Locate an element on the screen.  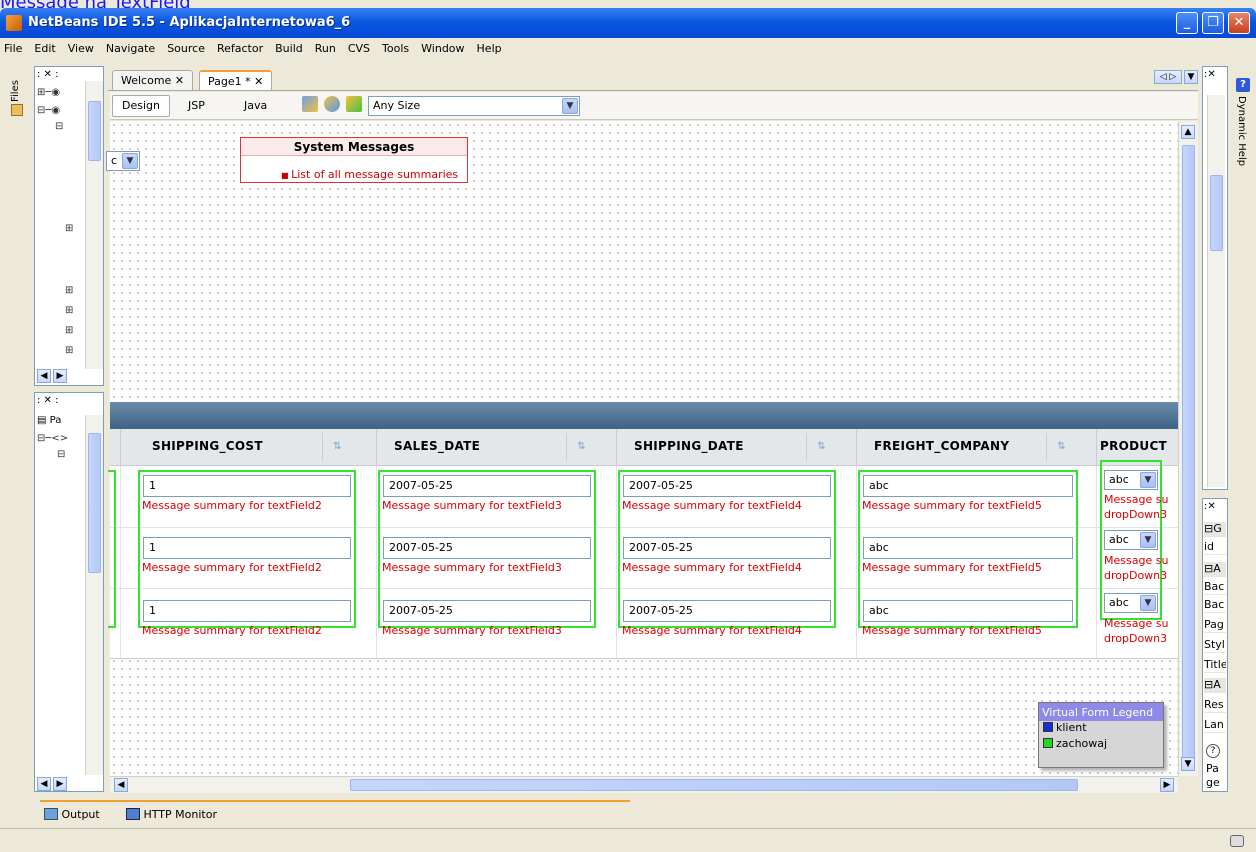
virtual-form-legend: Virtual Form Legend klient zachowaj is located at coordinates (1101, 735).